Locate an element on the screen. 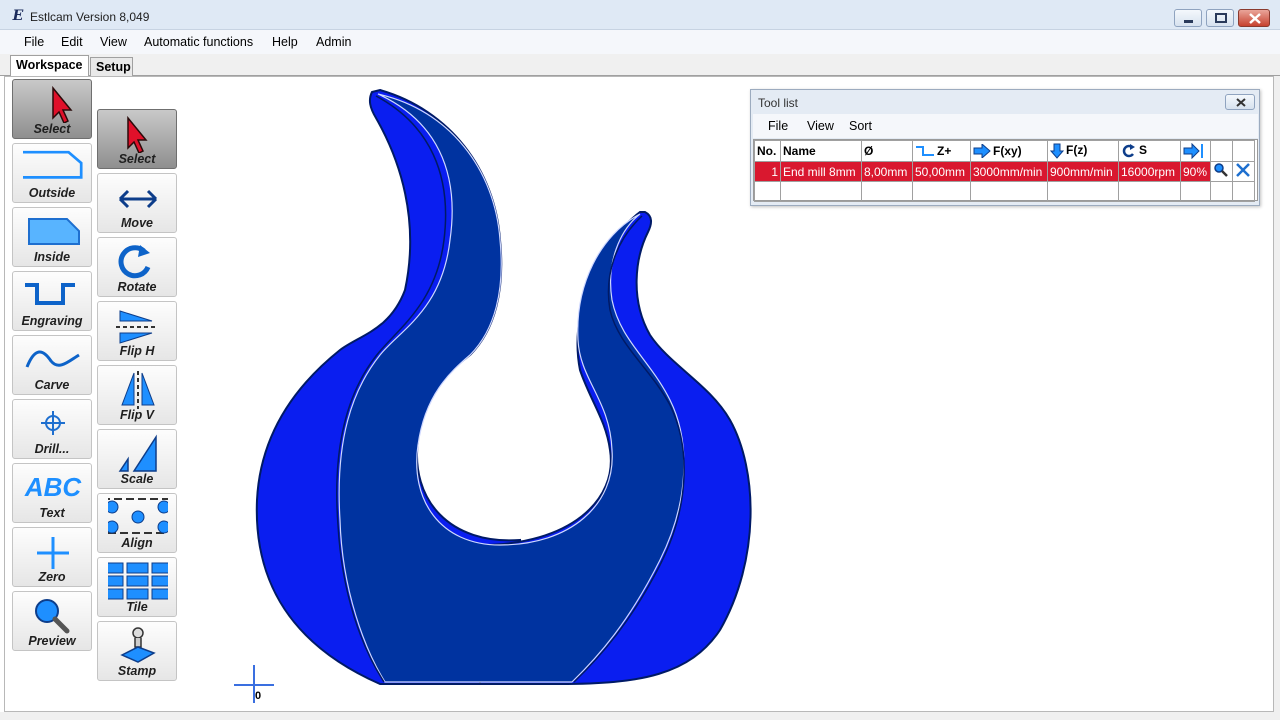  z-plus-label: Z+ is located at coordinates (944, 150).